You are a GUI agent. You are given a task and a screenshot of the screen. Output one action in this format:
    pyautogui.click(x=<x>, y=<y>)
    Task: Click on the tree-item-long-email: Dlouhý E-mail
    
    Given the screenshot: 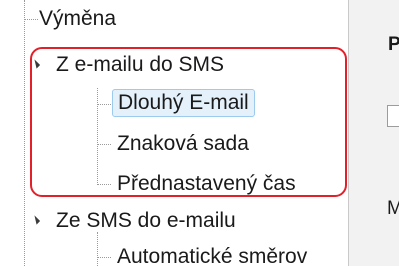 What is the action you would take?
    pyautogui.click(x=183, y=103)
    